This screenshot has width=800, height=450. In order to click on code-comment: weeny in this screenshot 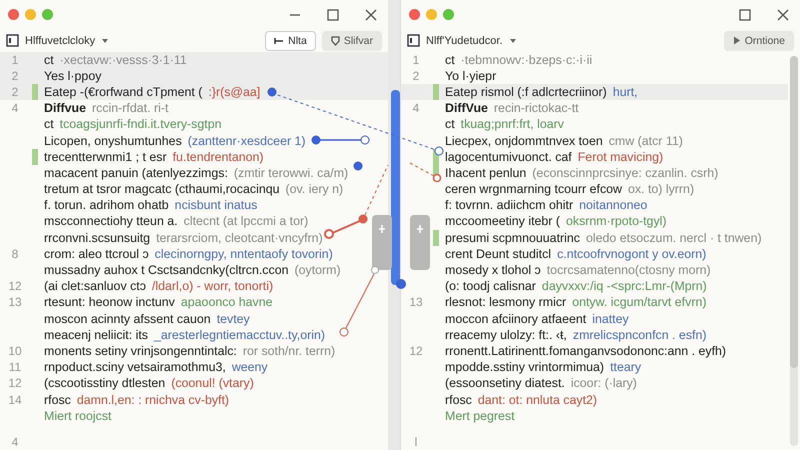, I will do `click(250, 367)`.